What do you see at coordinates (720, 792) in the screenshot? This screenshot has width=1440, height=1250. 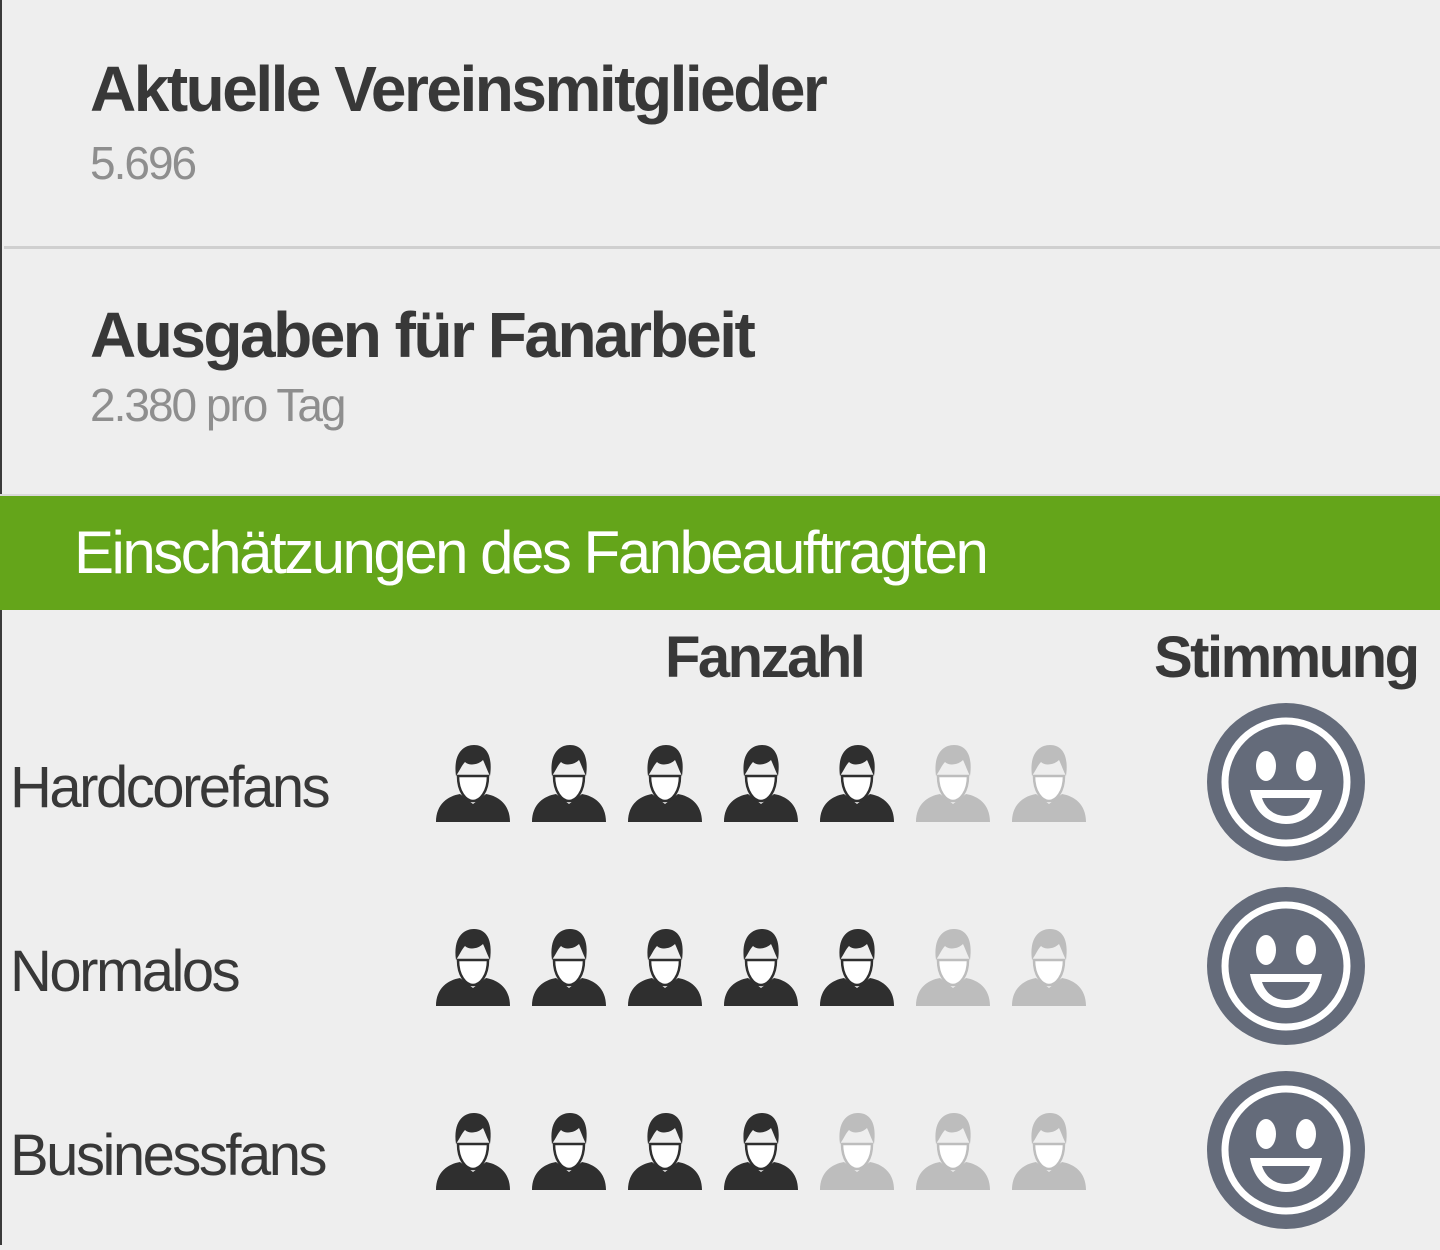 I see `fan-row-hardcorefans: Hardcorefans` at bounding box center [720, 792].